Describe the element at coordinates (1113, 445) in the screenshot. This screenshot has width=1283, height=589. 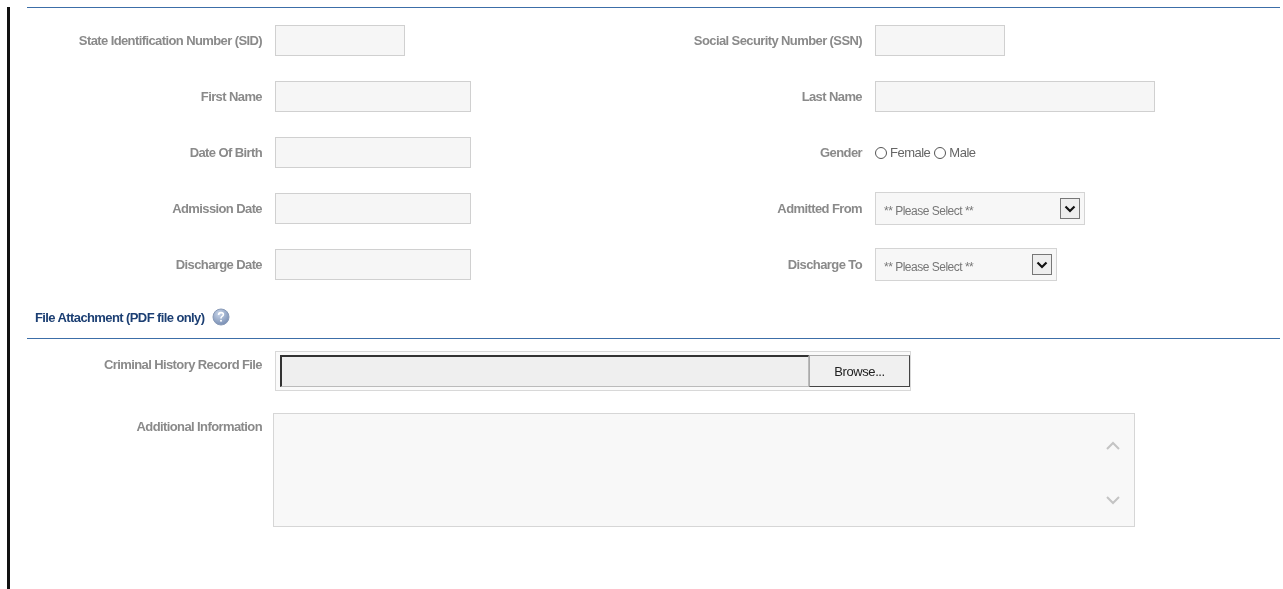
I see `scroll-up-icon` at that location.